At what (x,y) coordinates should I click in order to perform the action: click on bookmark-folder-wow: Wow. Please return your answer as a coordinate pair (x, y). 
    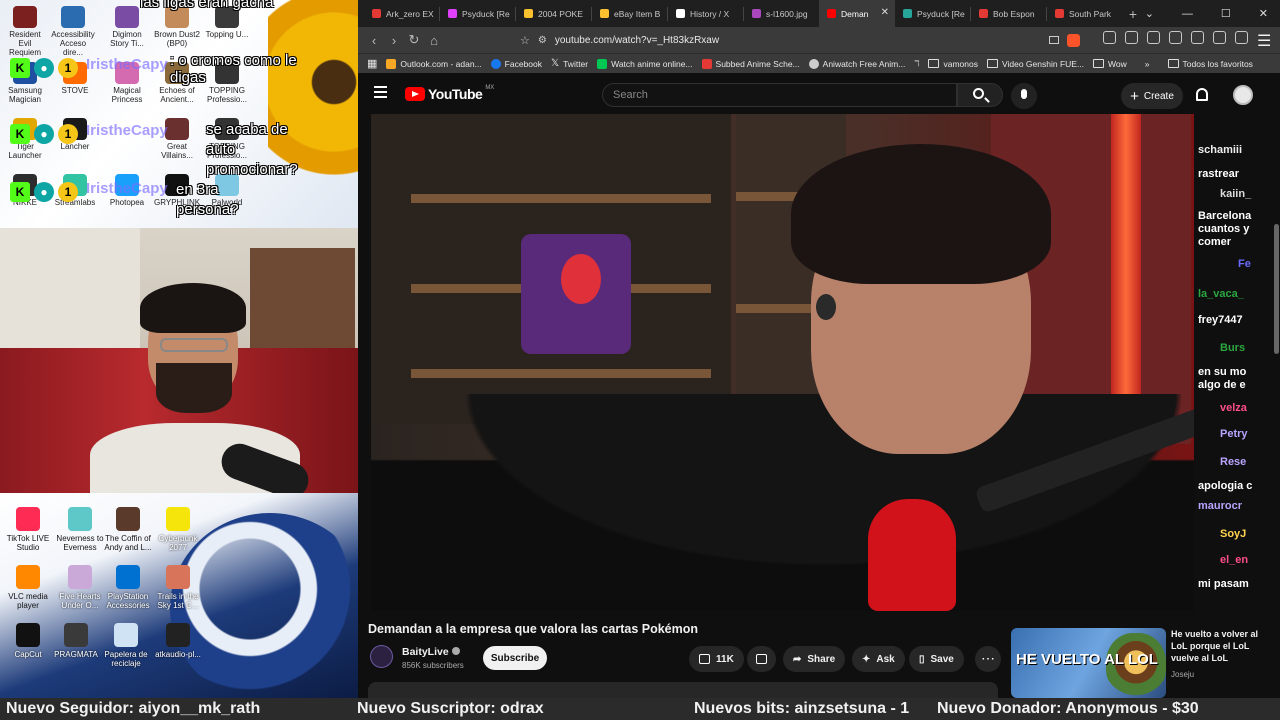
    Looking at the image, I should click on (1110, 64).